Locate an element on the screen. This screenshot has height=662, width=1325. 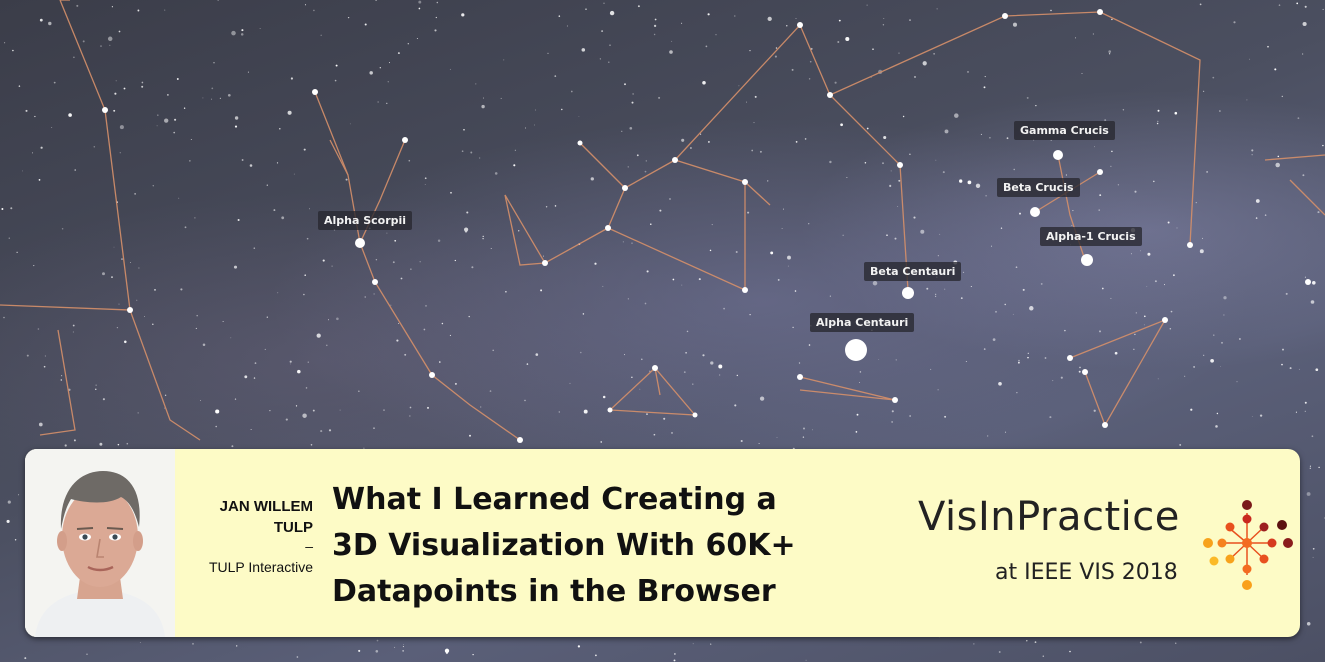
visinpractice-logo: VisInPractice at IEEE VIS 2018 is located at coordinates (1108, 549).